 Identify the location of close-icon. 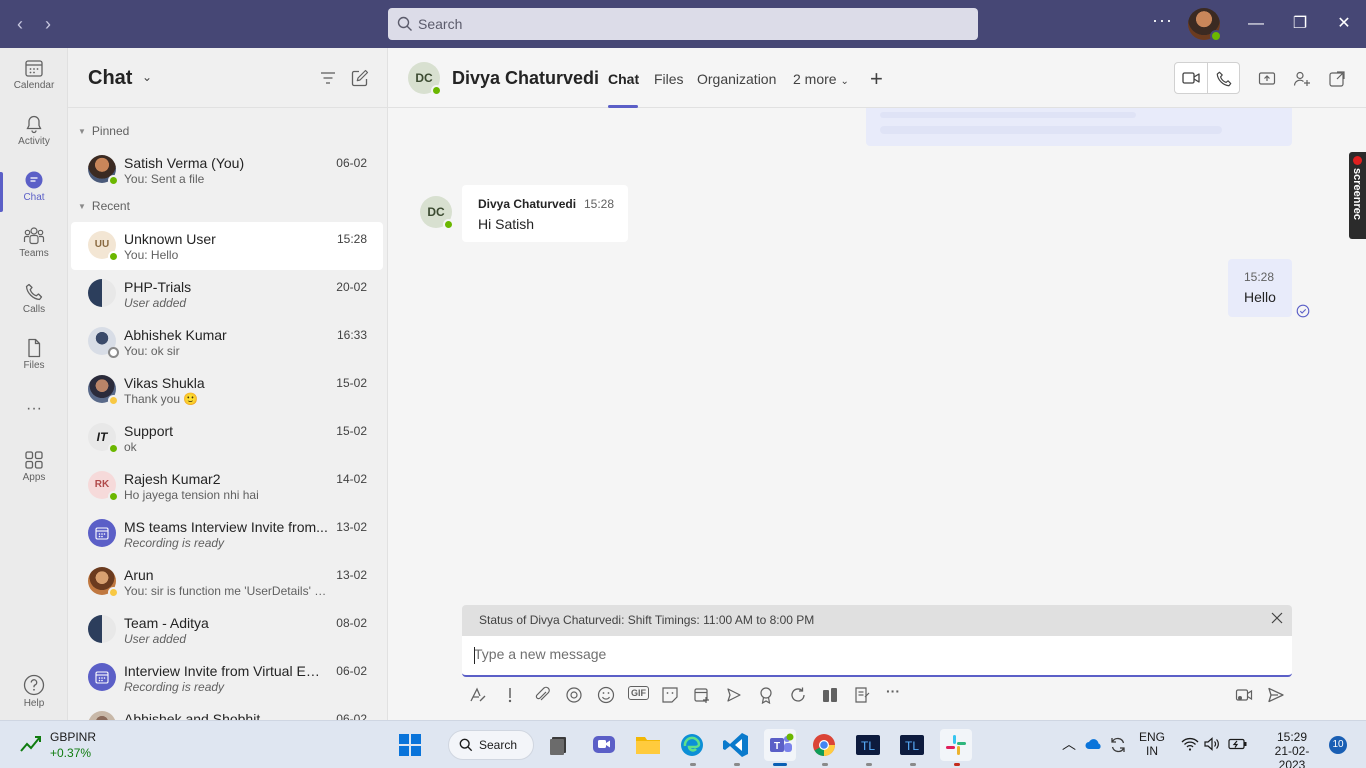
(1277, 618).